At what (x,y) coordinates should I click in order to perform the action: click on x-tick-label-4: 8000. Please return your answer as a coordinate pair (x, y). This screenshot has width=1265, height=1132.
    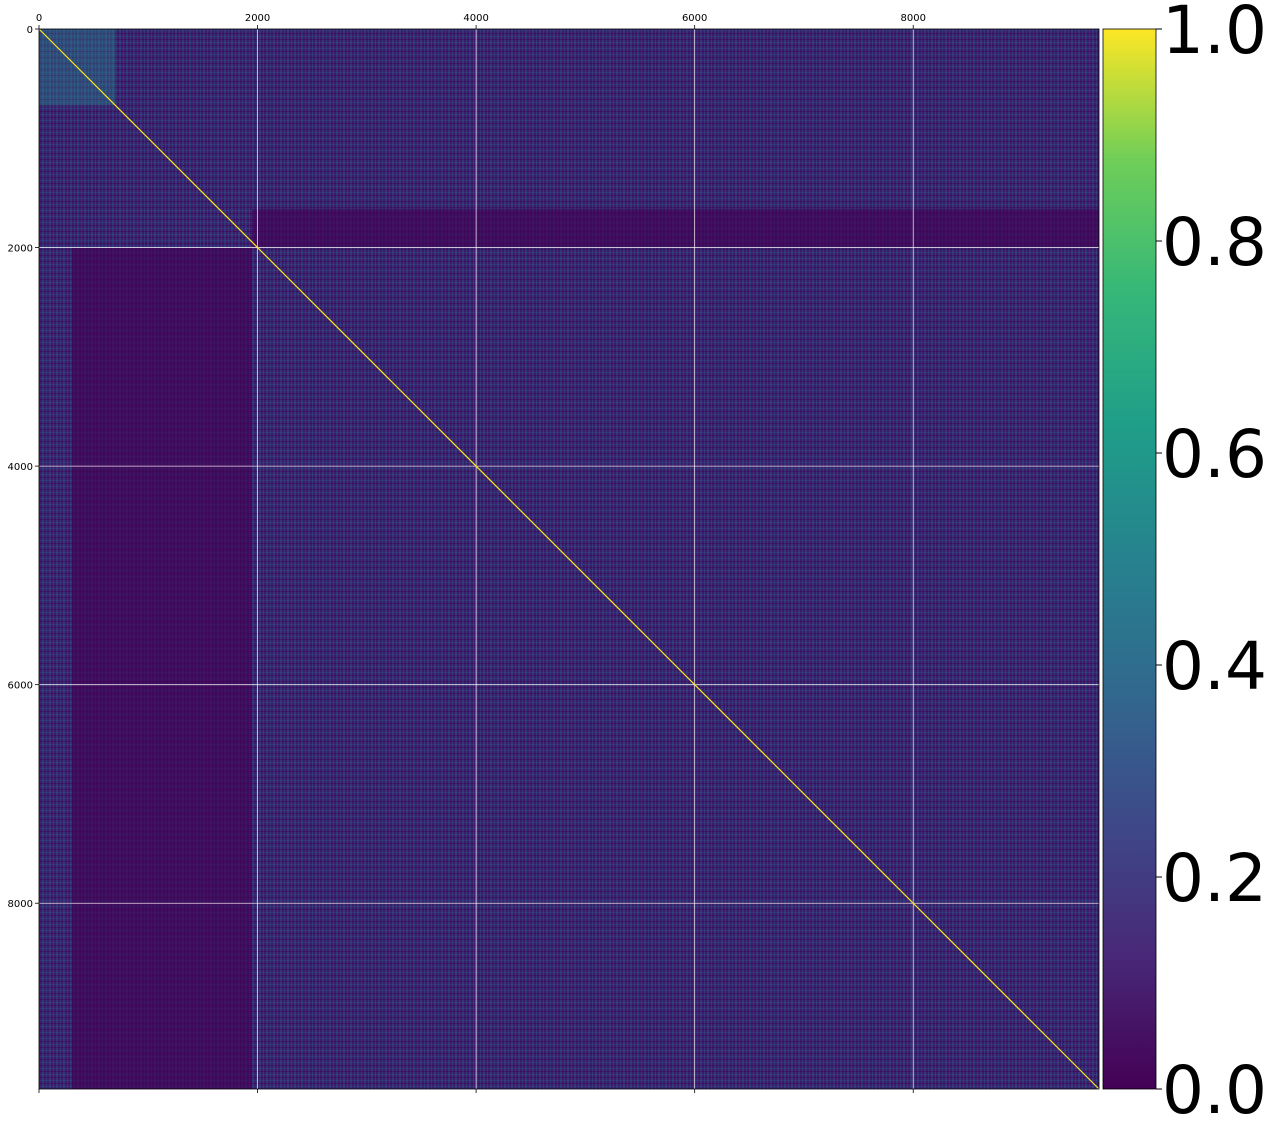
    Looking at the image, I should click on (913, 18).